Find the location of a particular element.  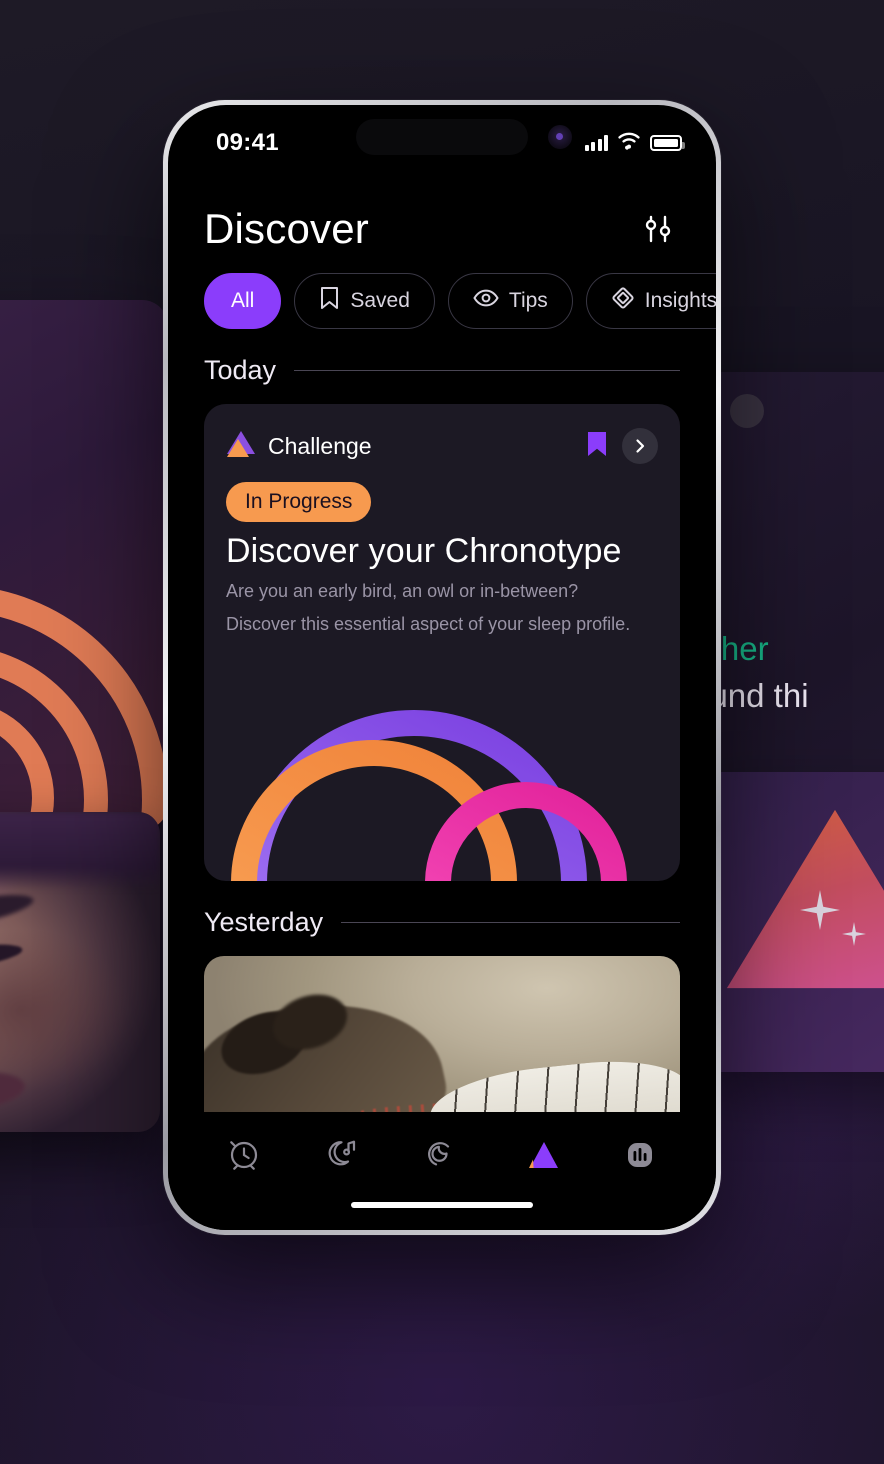

yesterday-photo-card is located at coordinates (442, 1045).